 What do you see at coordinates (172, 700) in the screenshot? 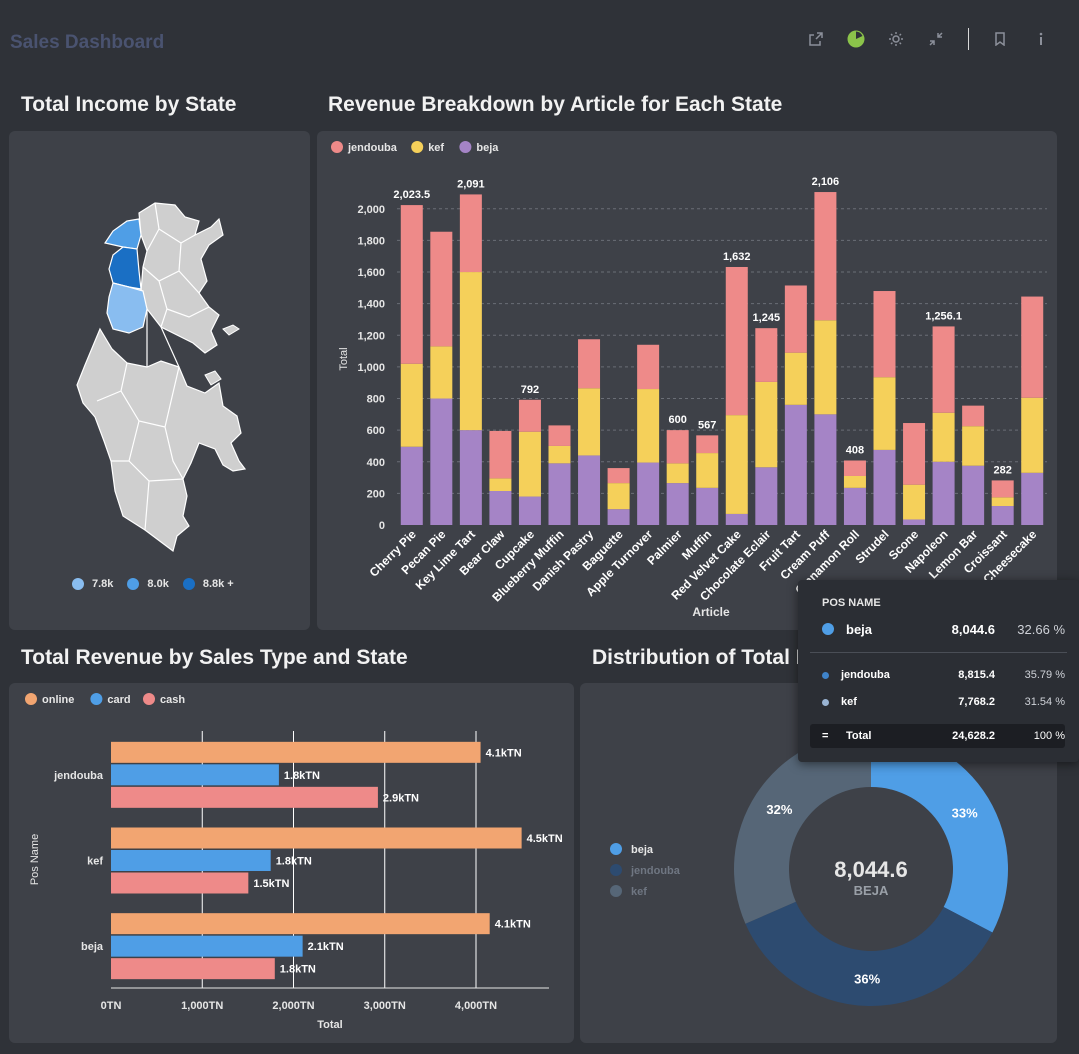
I see `legend-label-cash: cash` at bounding box center [172, 700].